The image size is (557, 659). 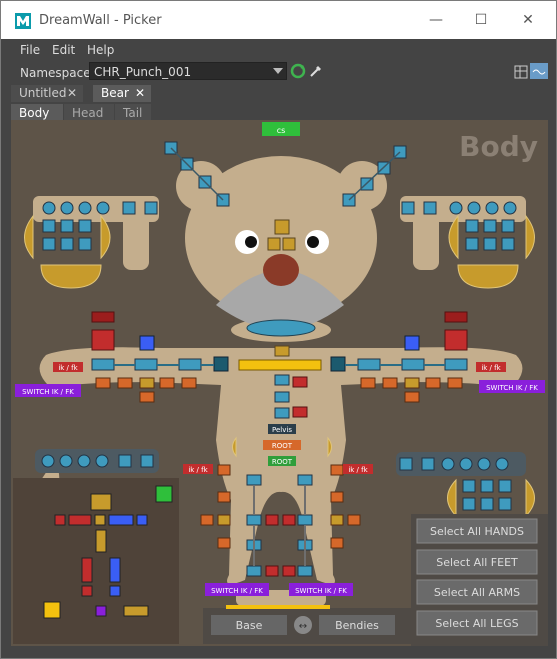 I want to click on select-all-arms: Select All ARMS, so click(x=477, y=592).